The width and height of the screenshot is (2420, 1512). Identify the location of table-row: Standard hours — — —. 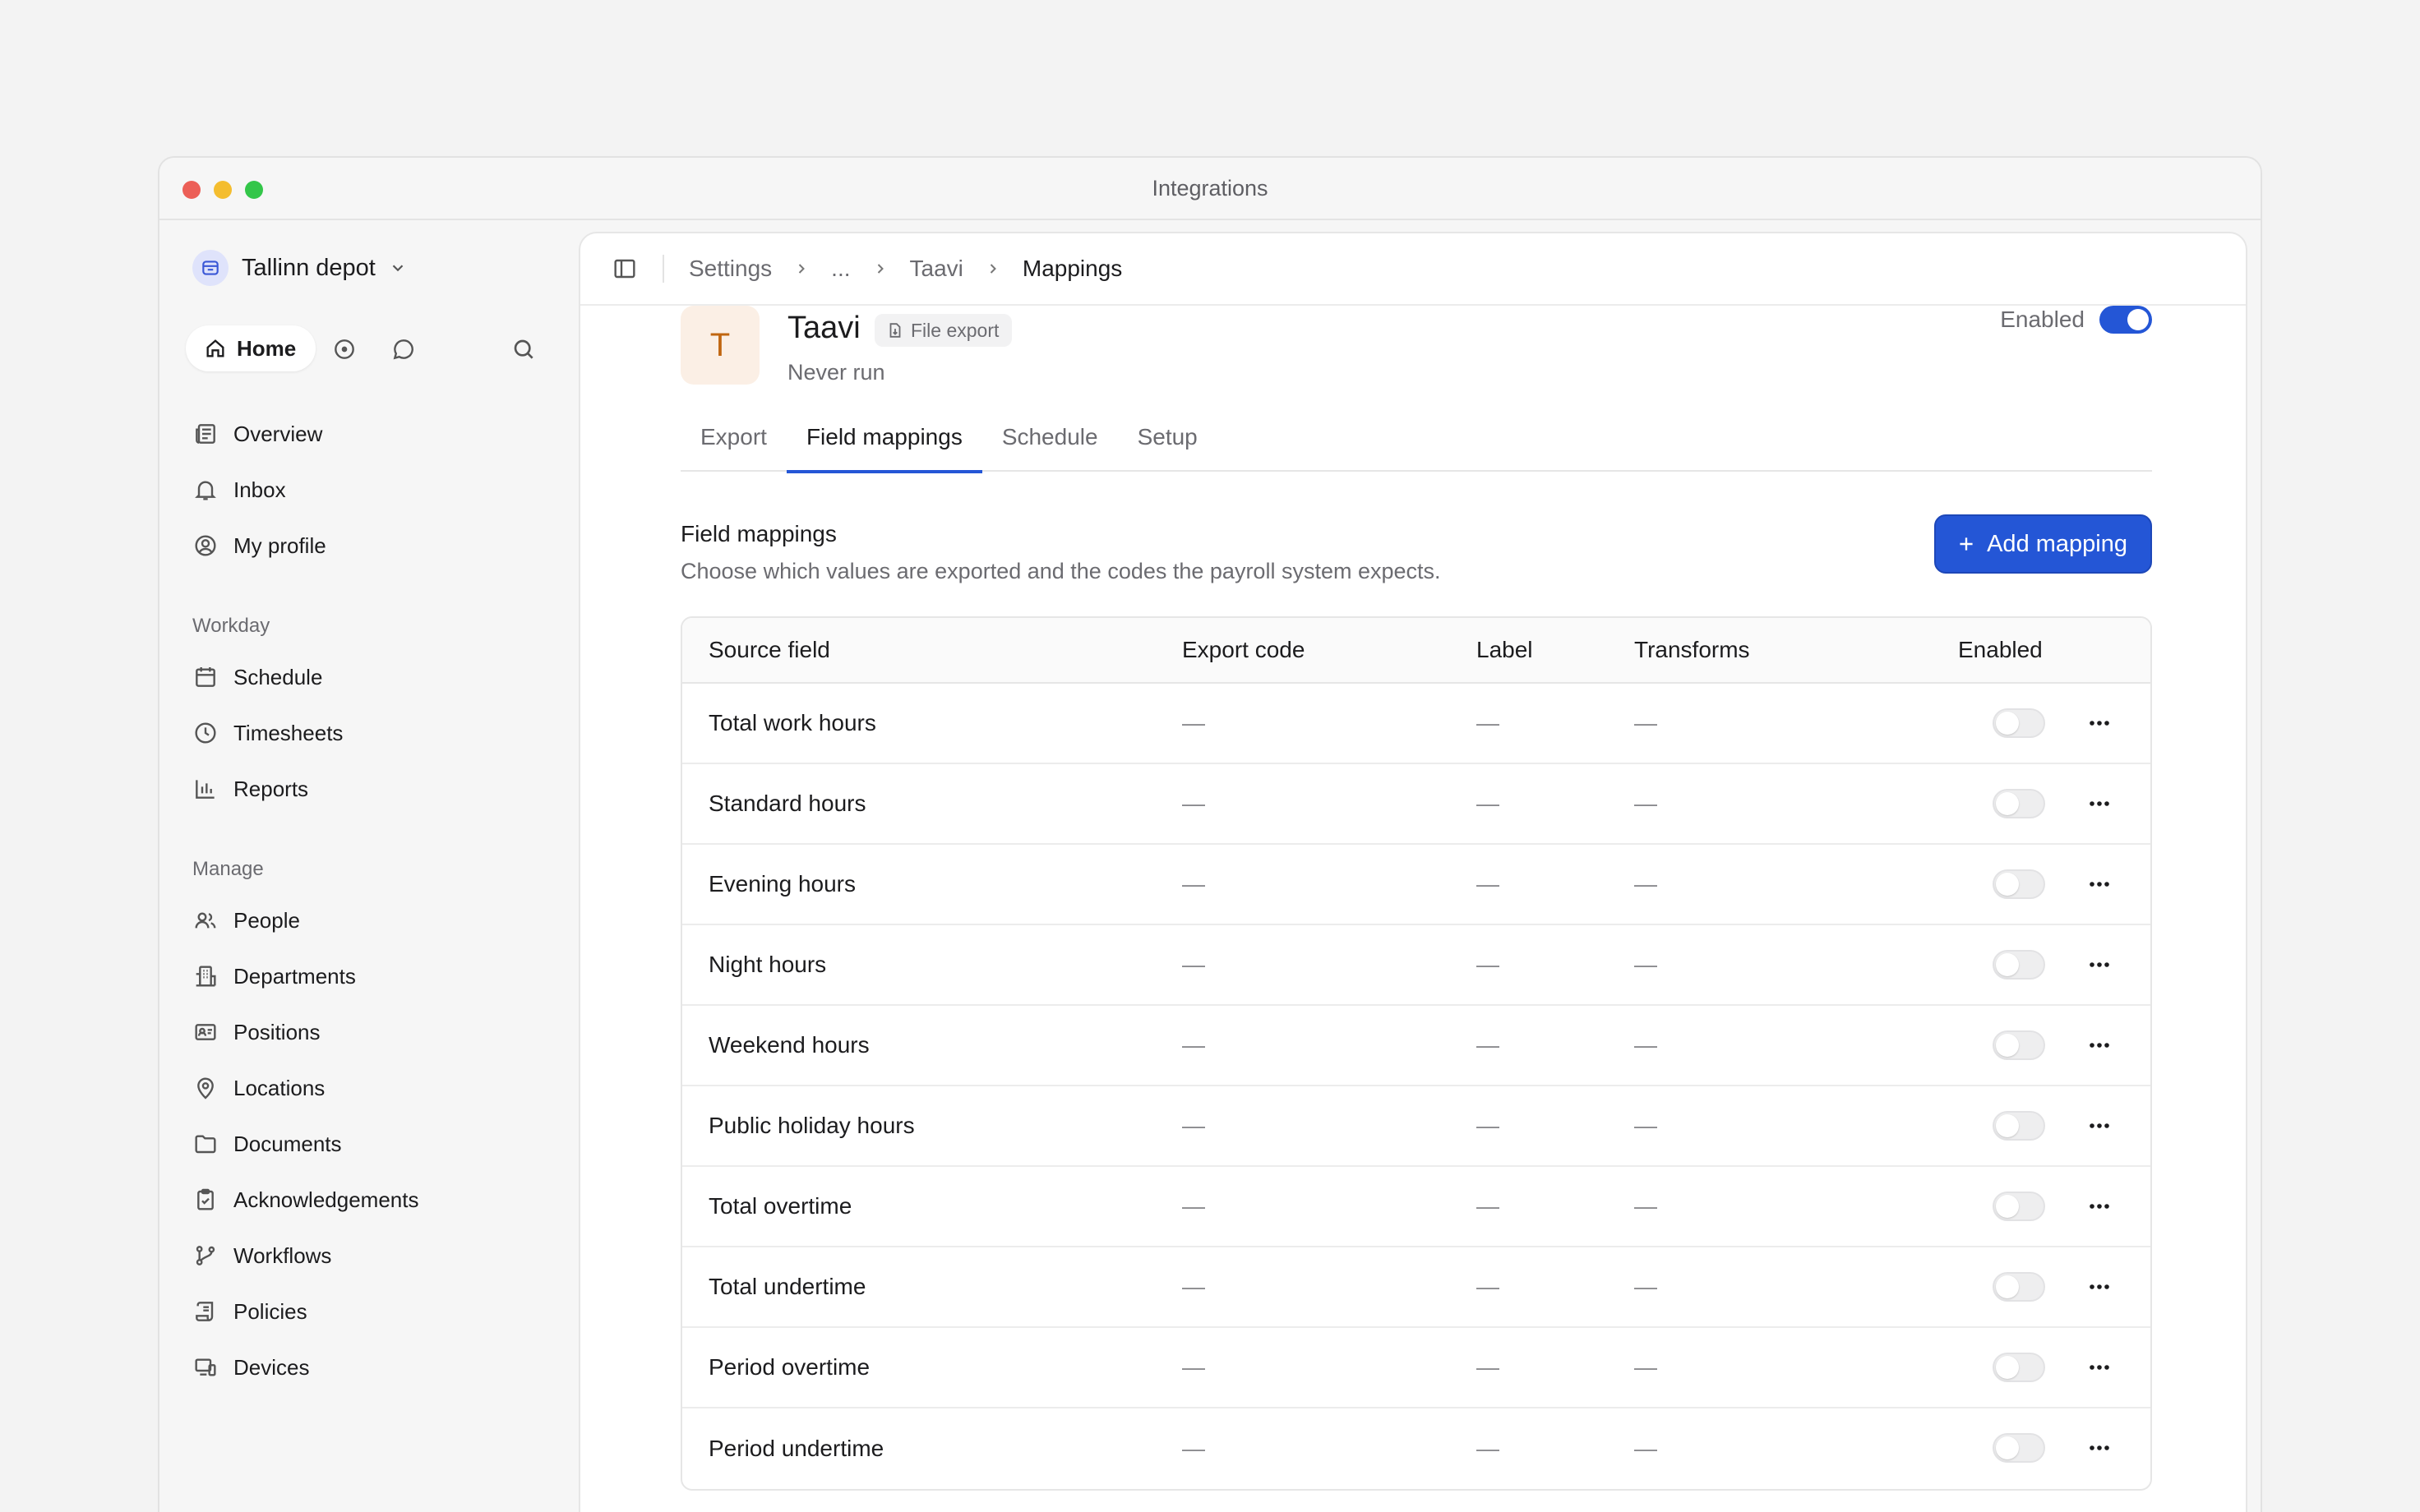
(1416, 804).